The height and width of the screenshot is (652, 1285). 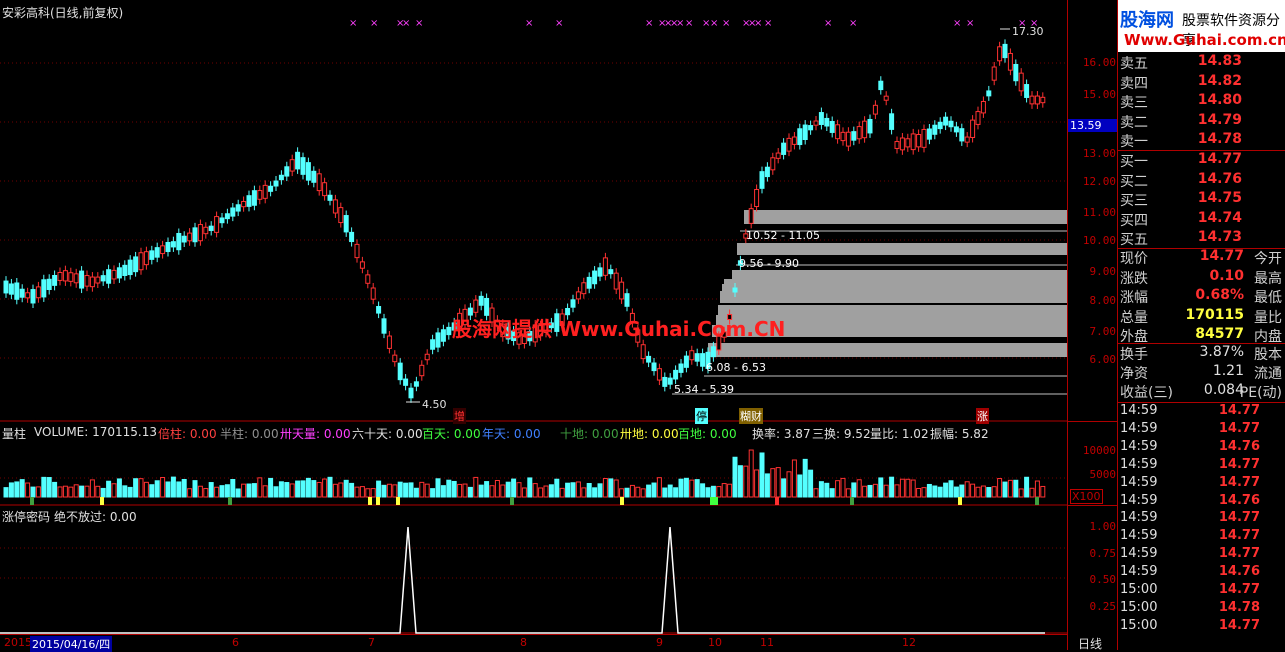 I want to click on tick-time: 15:00, so click(x=1139, y=607).